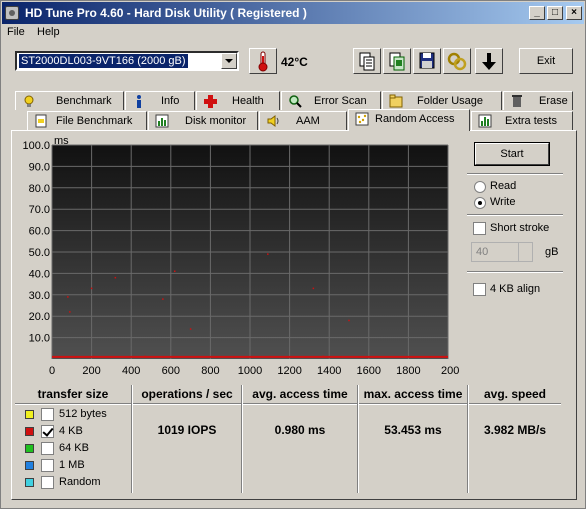 The width and height of the screenshot is (586, 509). What do you see at coordinates (39, 253) in the screenshot?
I see `y-tick-label: 50.0` at bounding box center [39, 253].